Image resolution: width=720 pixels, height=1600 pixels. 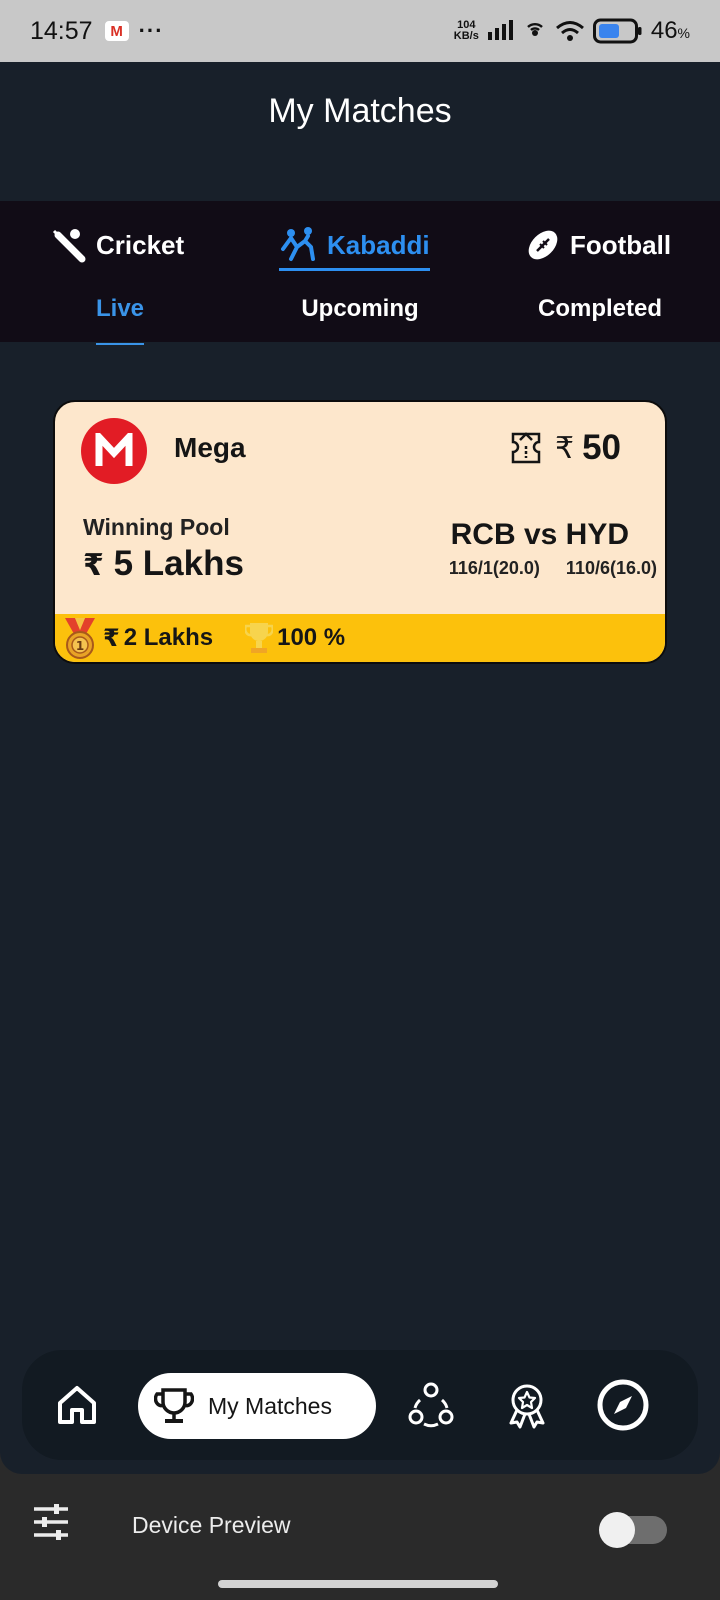 I want to click on entry-fee: ₹ 50, so click(x=563, y=448).